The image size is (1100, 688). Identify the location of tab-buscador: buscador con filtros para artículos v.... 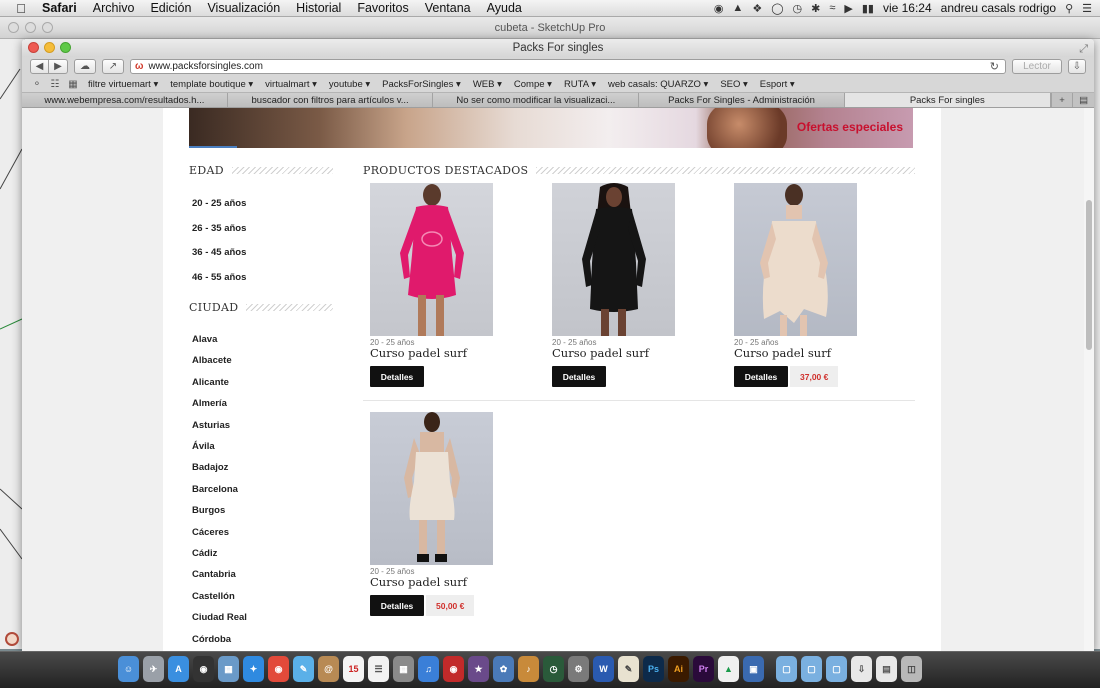
(330, 100).